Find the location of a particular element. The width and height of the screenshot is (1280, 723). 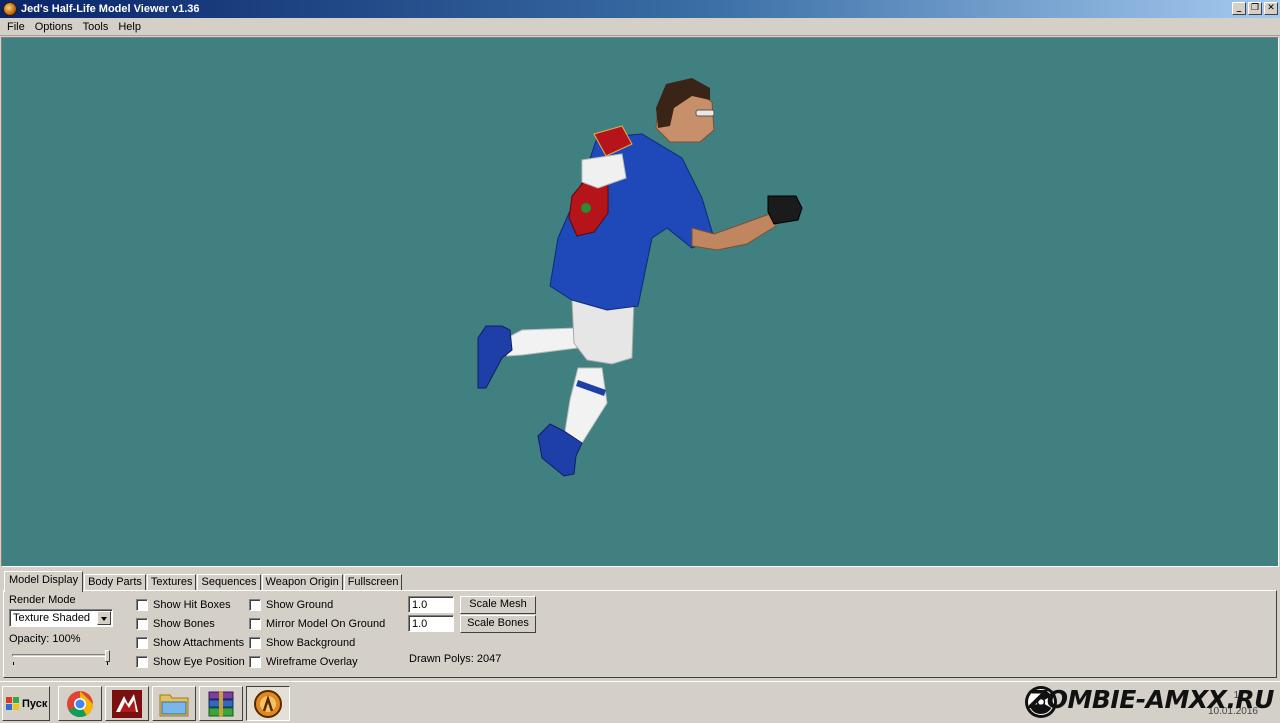

checkbox-label: Show Attachments is located at coordinates (199, 643).